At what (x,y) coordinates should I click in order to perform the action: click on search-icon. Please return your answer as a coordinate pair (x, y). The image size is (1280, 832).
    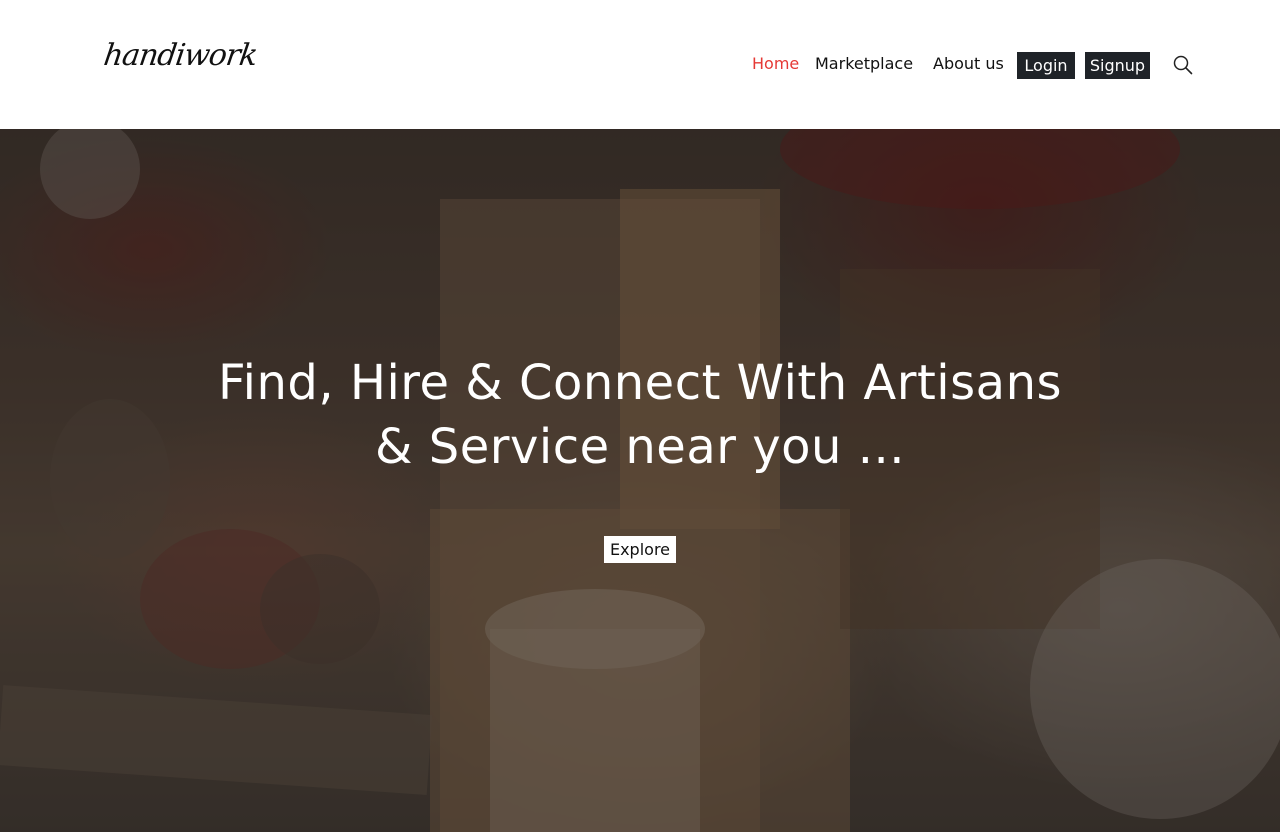
    Looking at the image, I should click on (1183, 65).